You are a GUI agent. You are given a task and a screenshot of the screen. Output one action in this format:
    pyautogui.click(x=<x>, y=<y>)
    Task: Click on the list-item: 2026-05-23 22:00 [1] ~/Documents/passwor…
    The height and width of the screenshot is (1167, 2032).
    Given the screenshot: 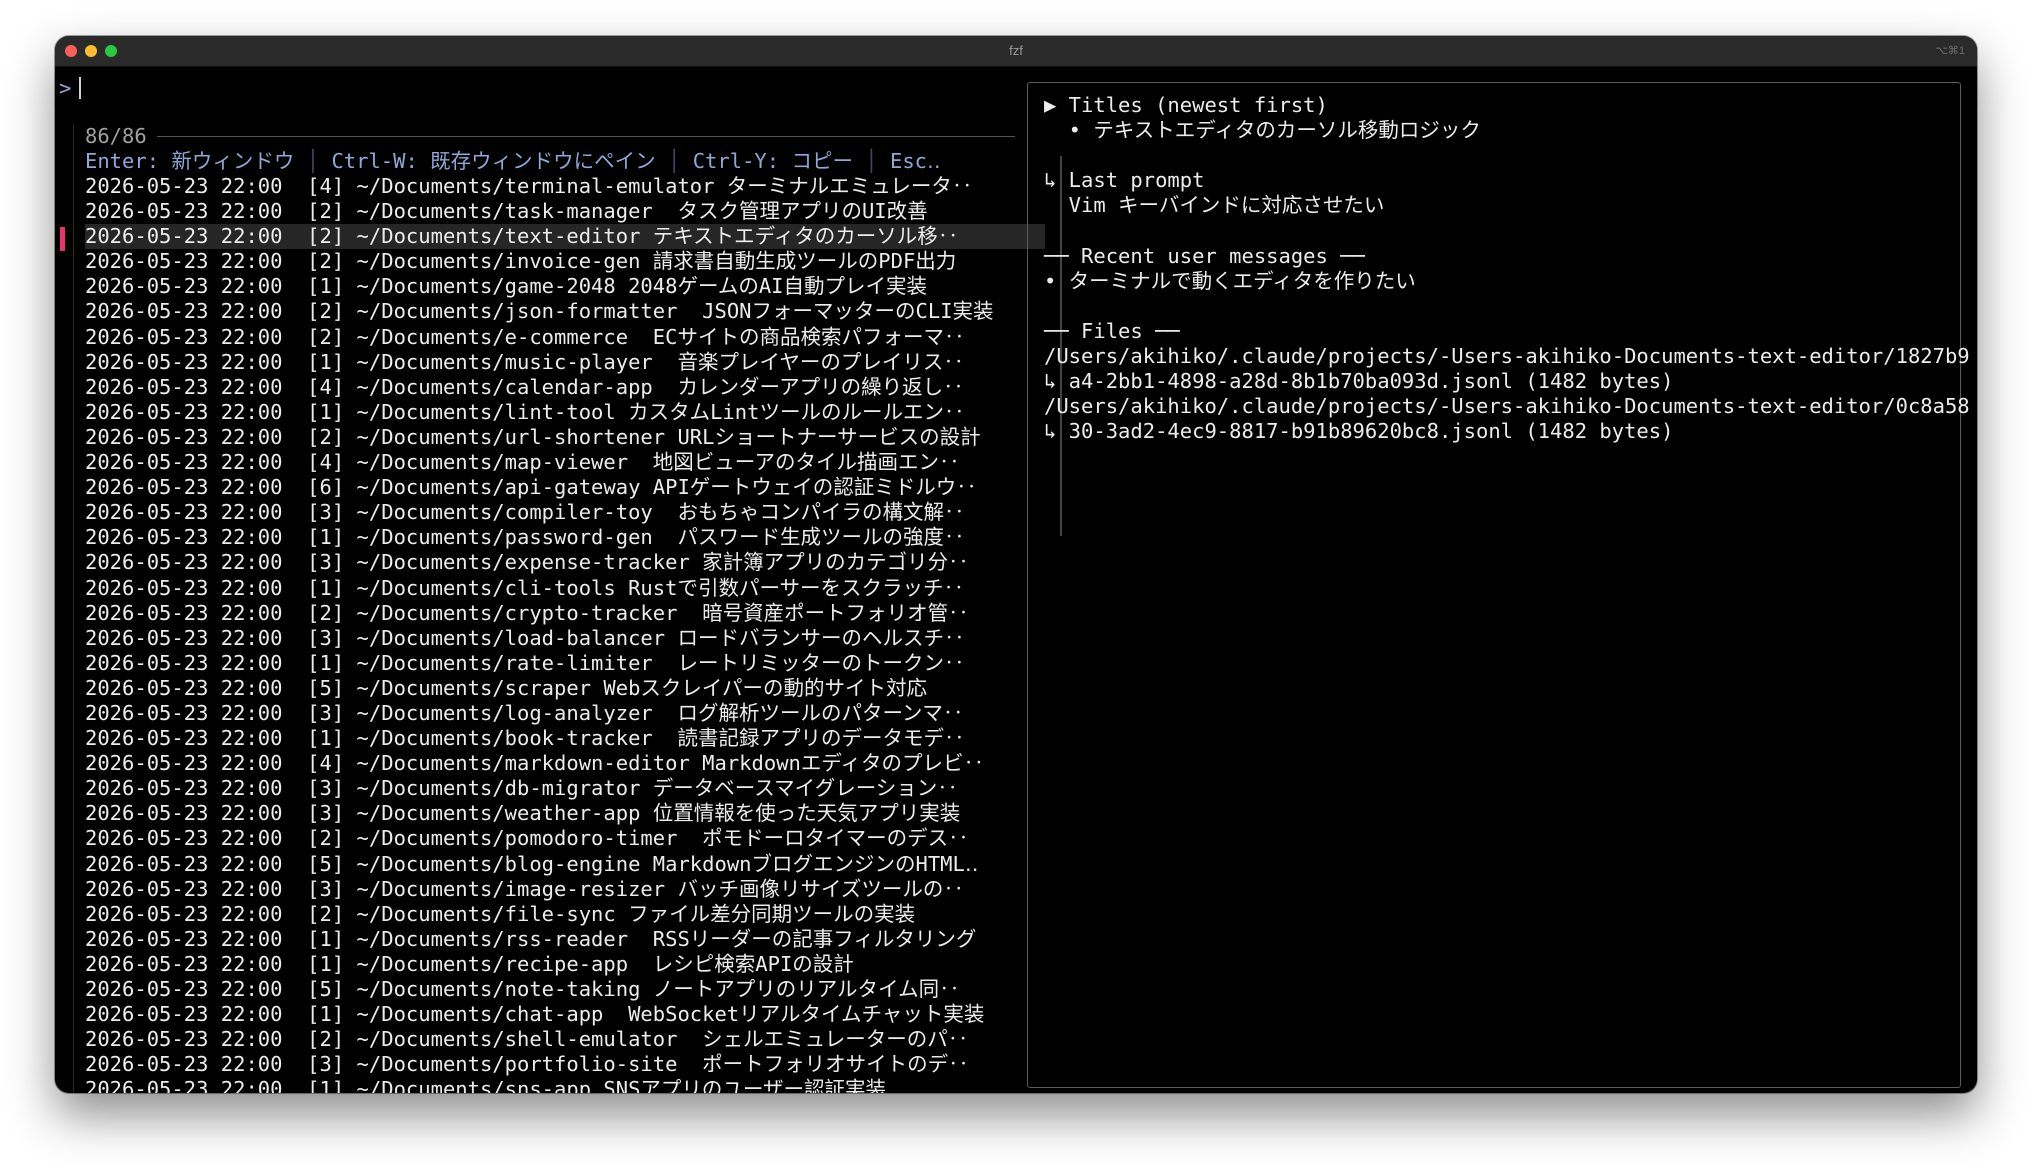 What is the action you would take?
    pyautogui.click(x=565, y=537)
    